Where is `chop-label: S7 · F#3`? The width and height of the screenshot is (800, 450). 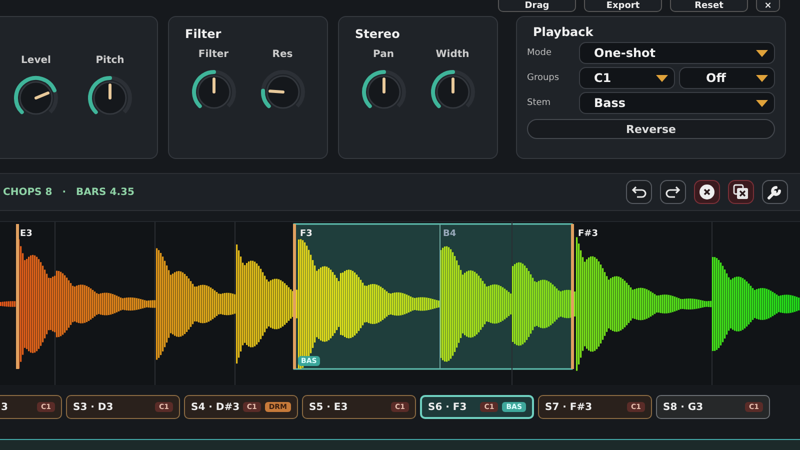 chop-label: S7 · F#3 is located at coordinates (568, 407).